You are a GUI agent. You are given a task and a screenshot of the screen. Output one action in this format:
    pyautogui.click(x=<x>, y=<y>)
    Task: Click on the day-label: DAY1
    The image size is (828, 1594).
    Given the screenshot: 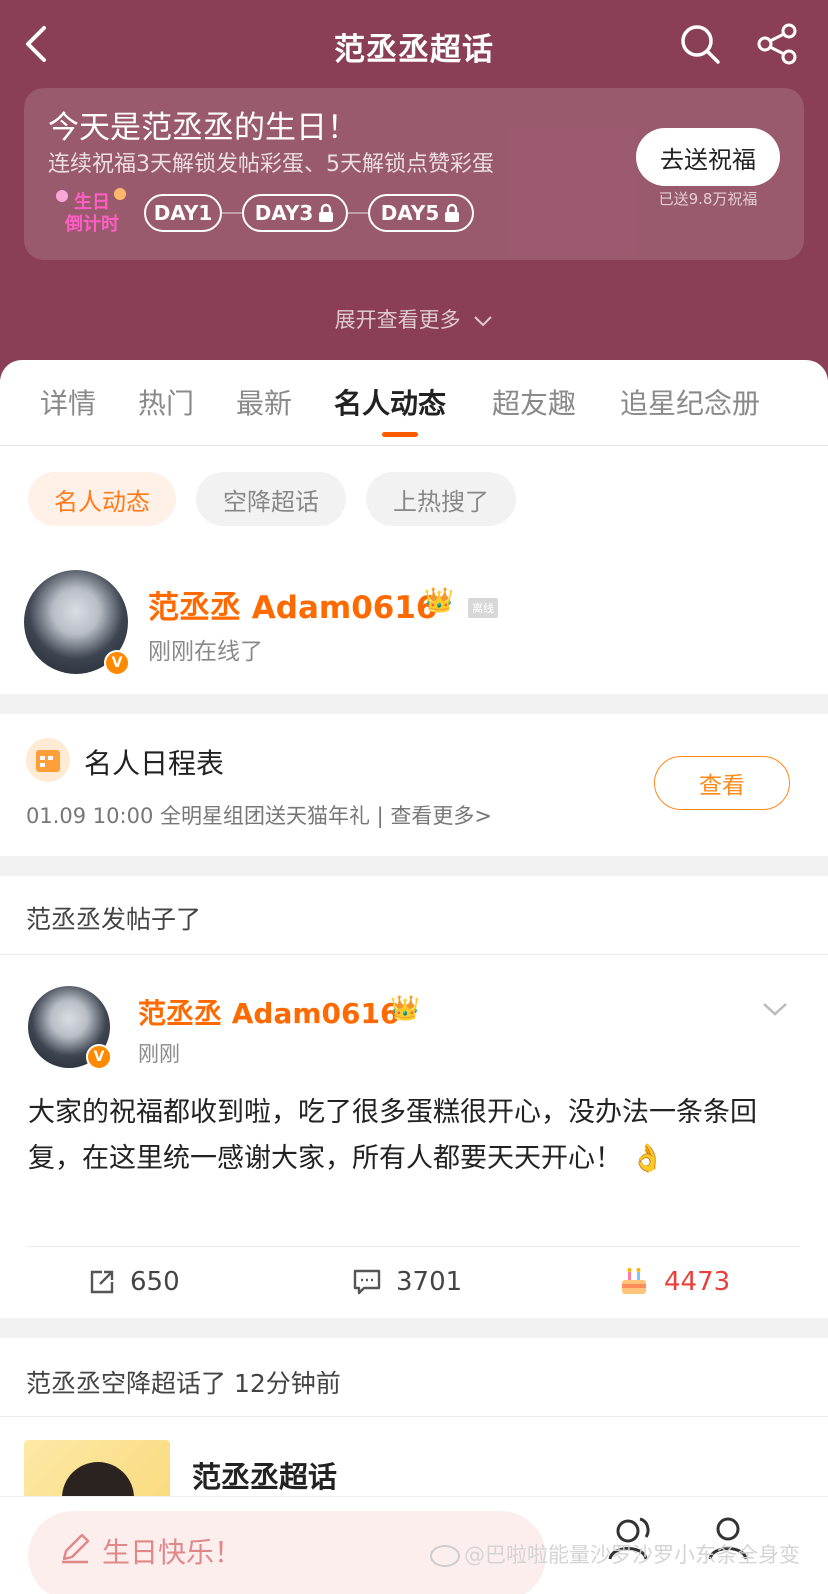 What is the action you would take?
    pyautogui.click(x=183, y=213)
    